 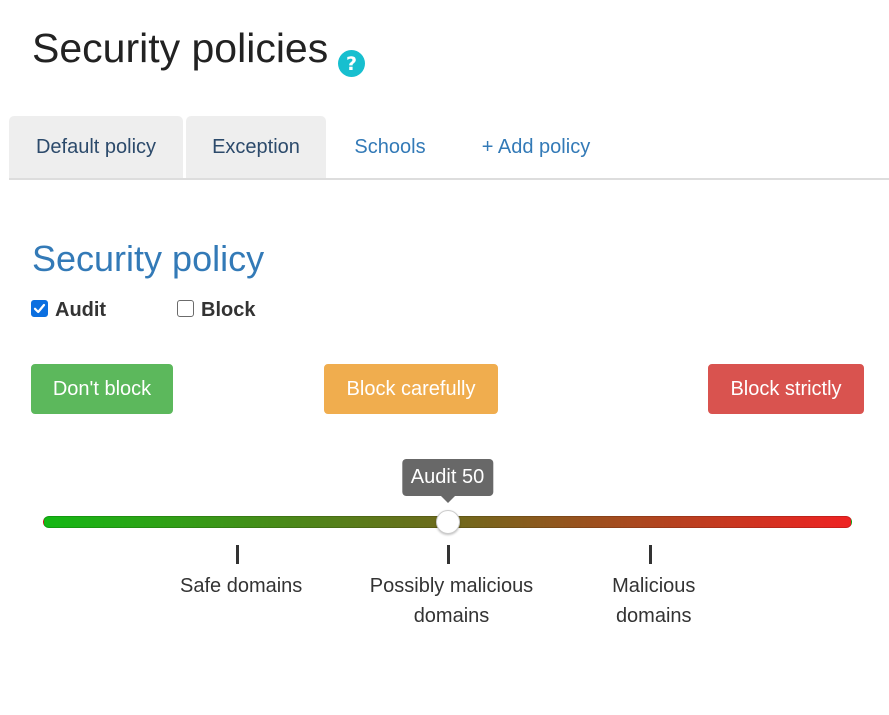 I want to click on slider-tooltip: Audit 50, so click(x=447, y=477).